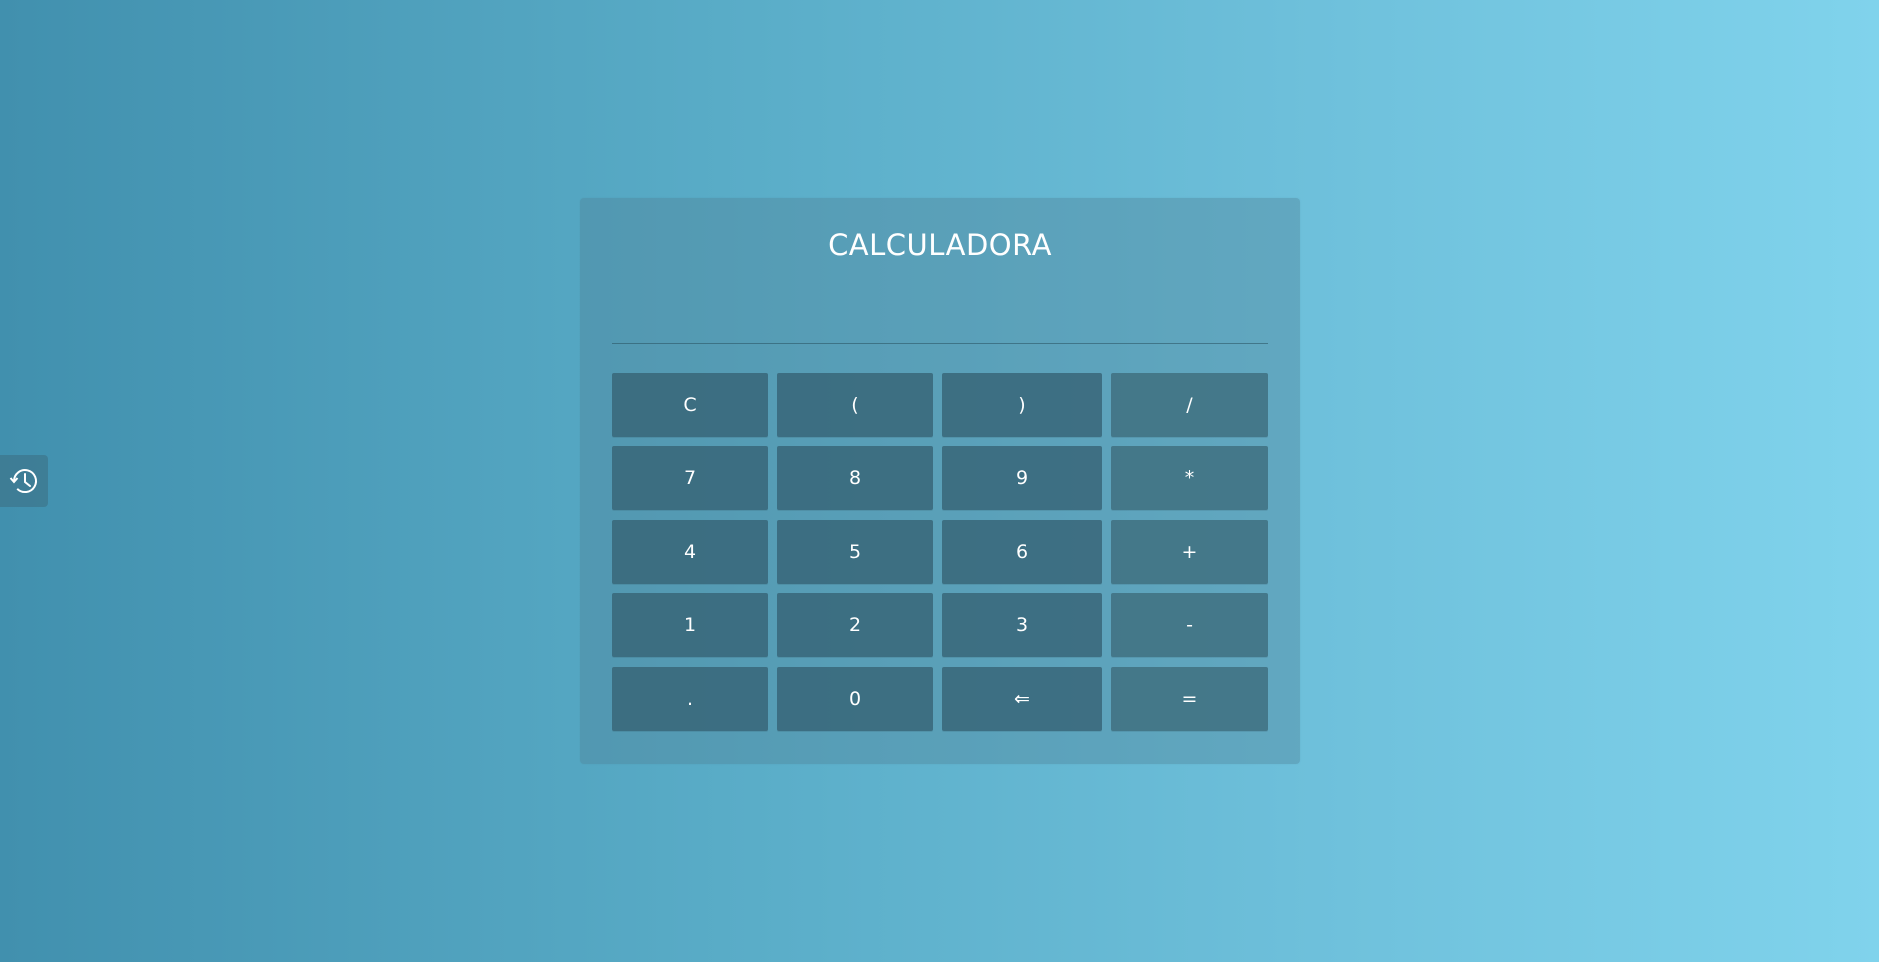 This screenshot has width=1879, height=962. Describe the element at coordinates (940, 310) in the screenshot. I see `calculator-display` at that location.